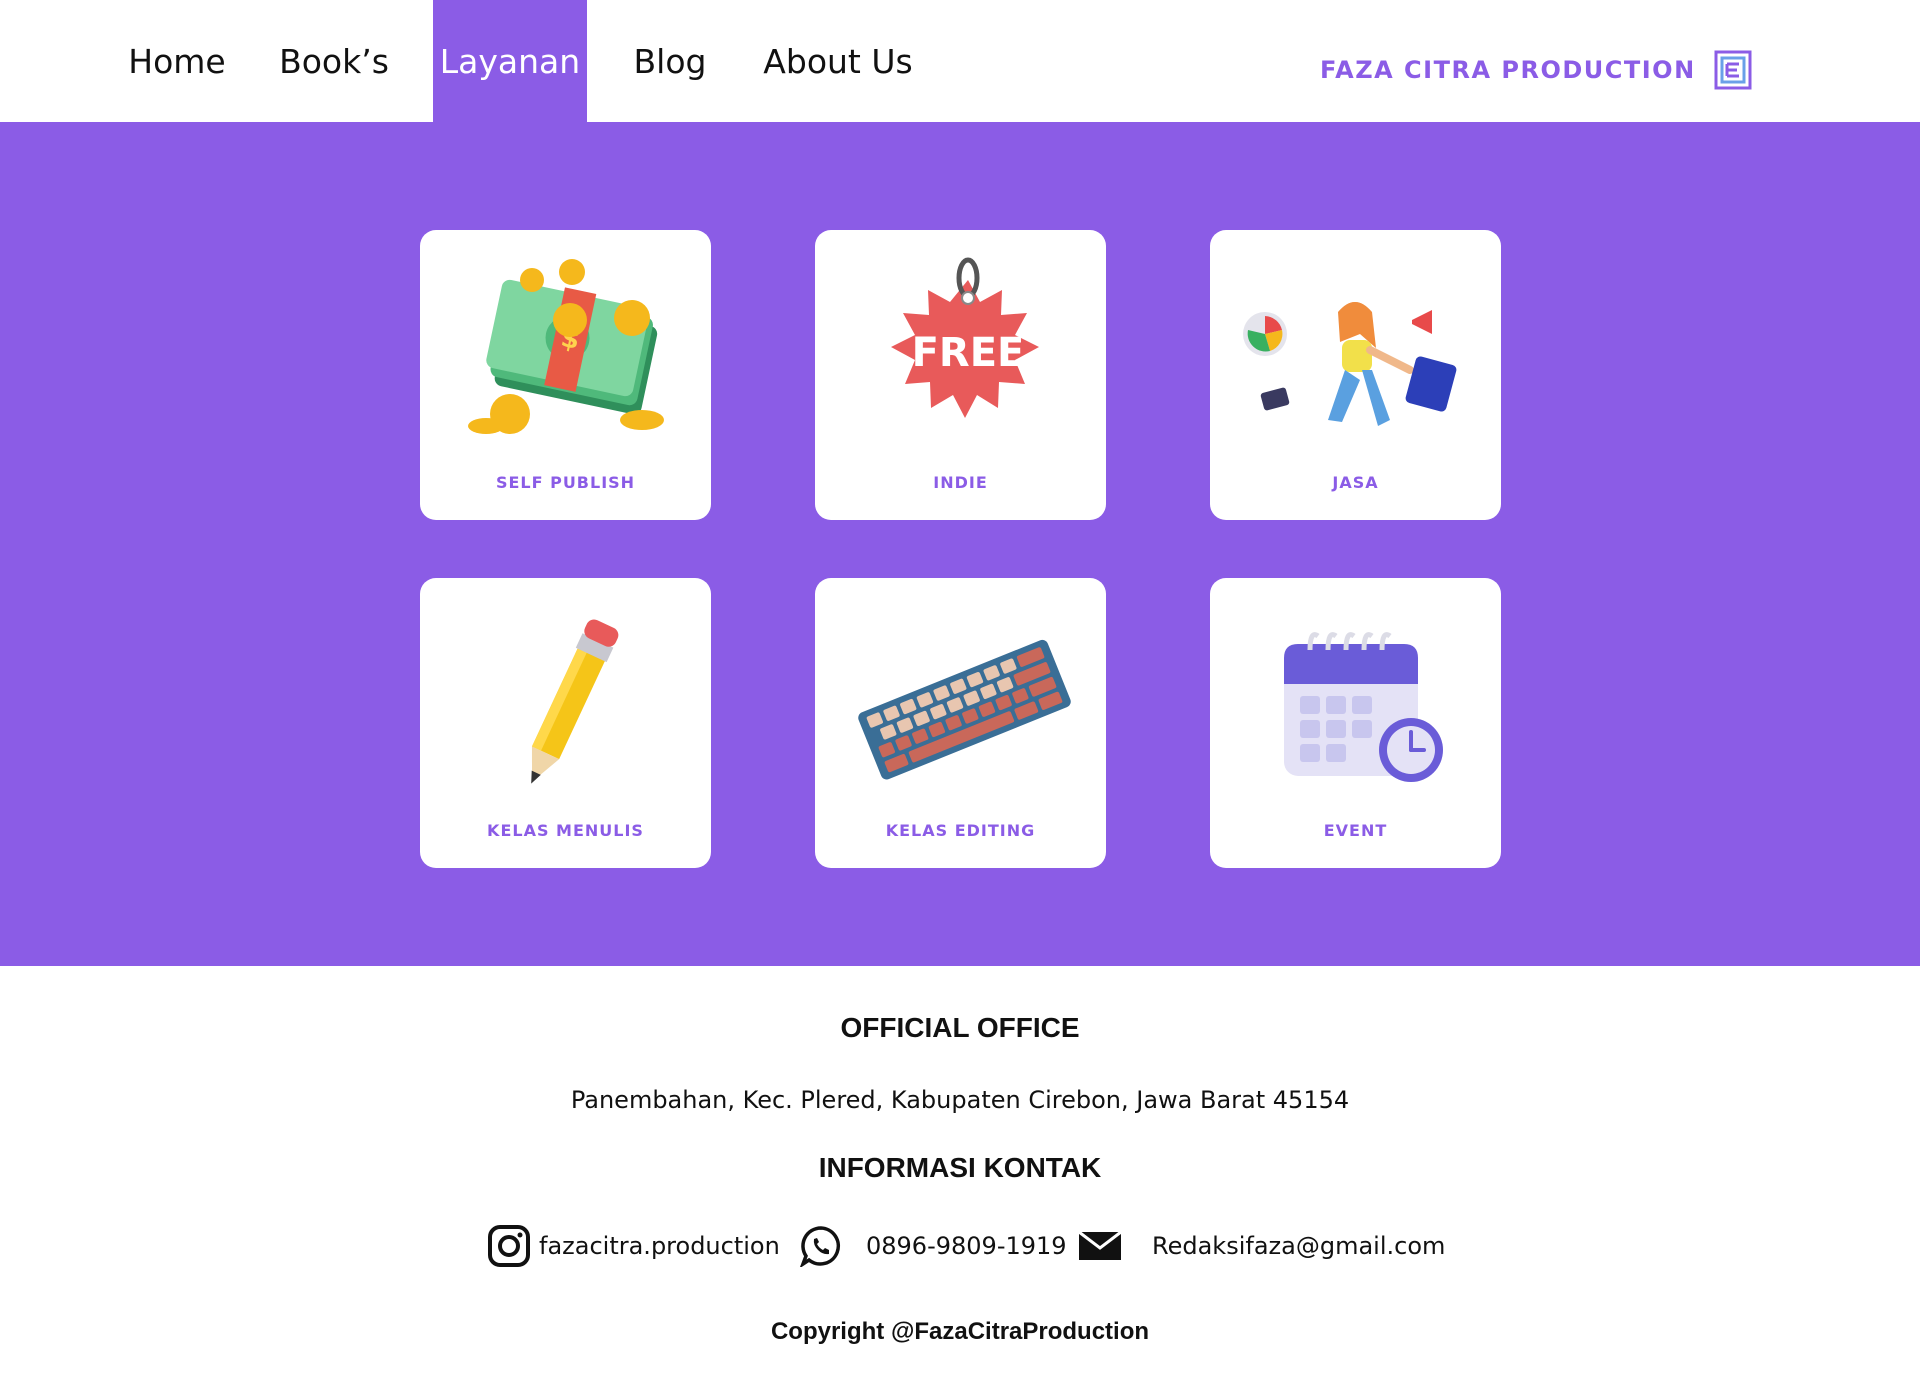 The height and width of the screenshot is (1385, 1920). I want to click on service-label: EVENT, so click(1355, 830).